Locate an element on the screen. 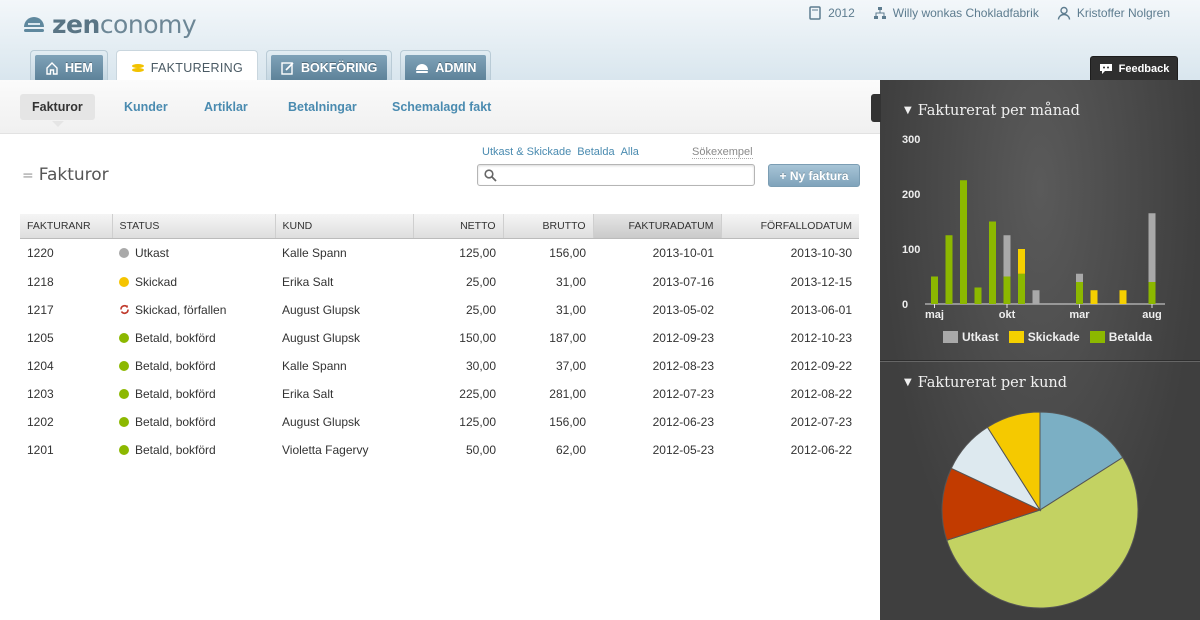  col-kund: KUND is located at coordinates (344, 226).